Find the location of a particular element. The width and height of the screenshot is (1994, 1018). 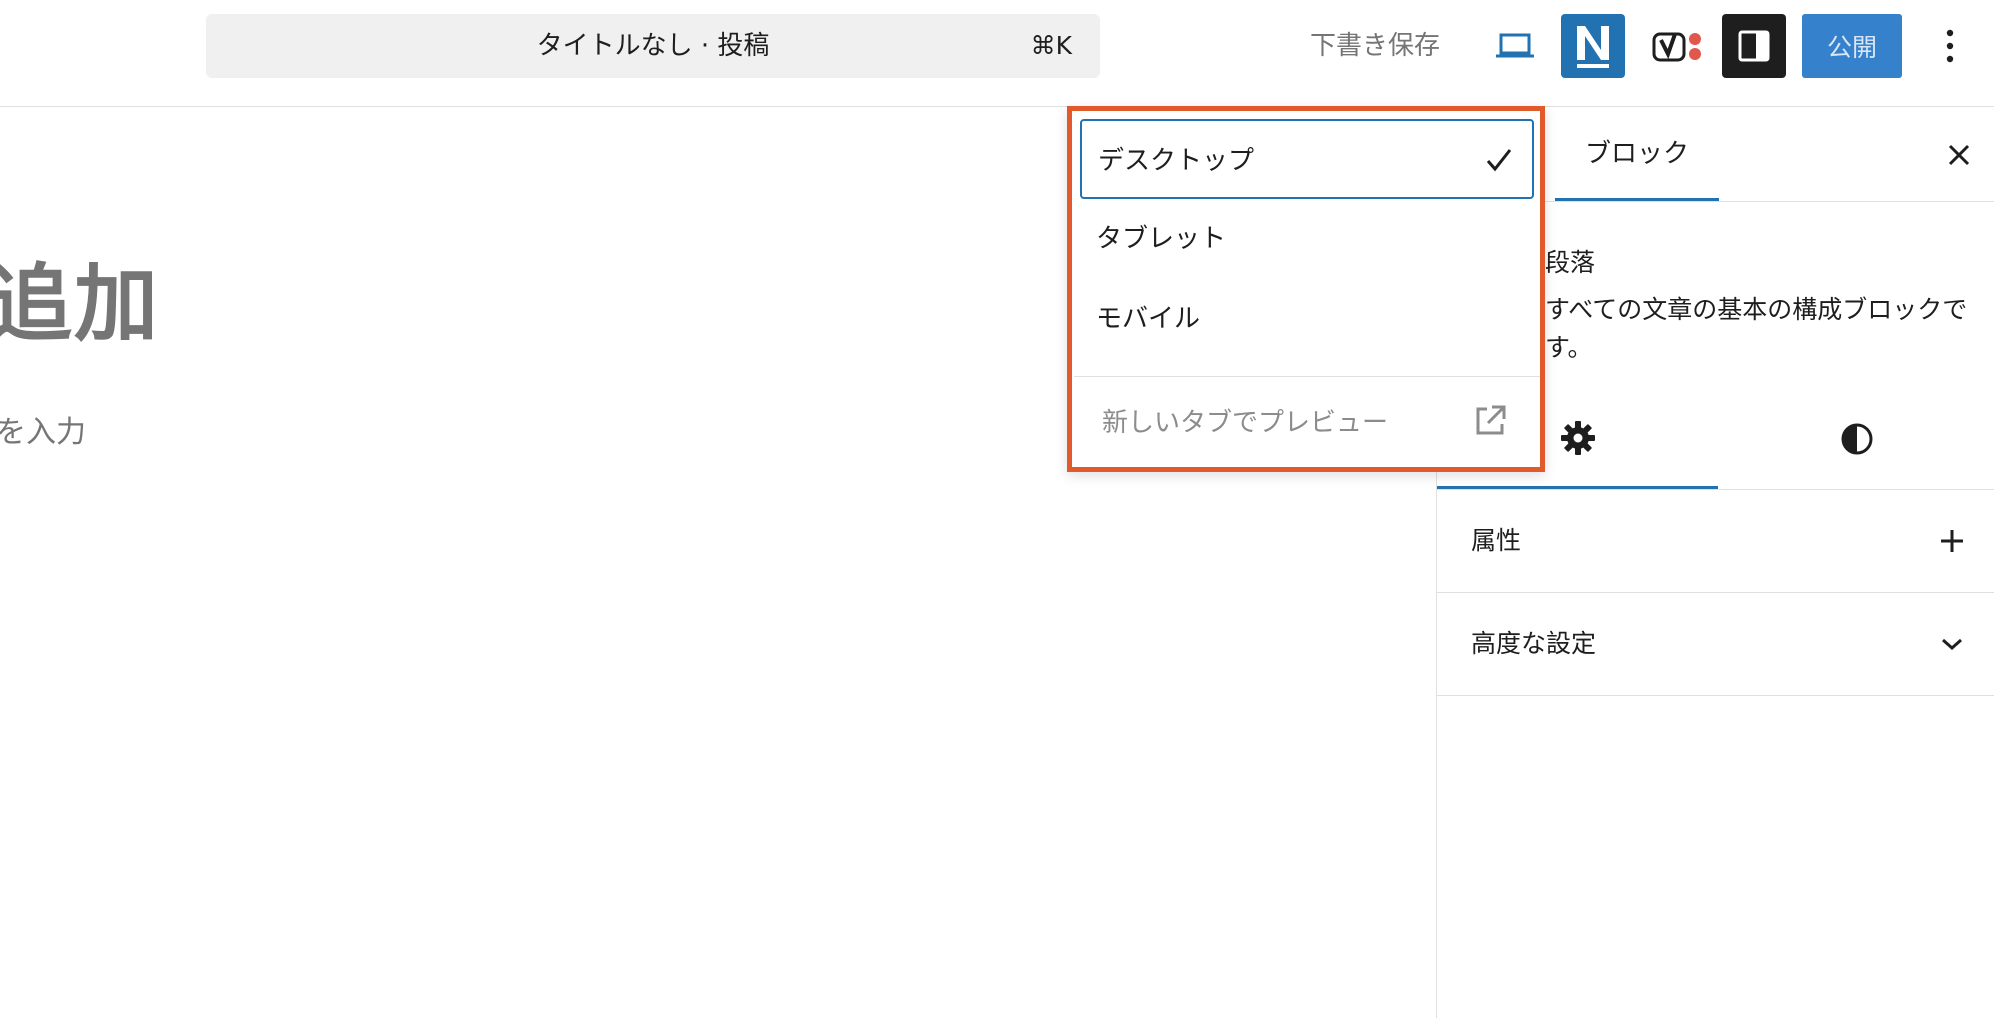

menu-item-desktop: デスクトップ is located at coordinates (1307, 159).